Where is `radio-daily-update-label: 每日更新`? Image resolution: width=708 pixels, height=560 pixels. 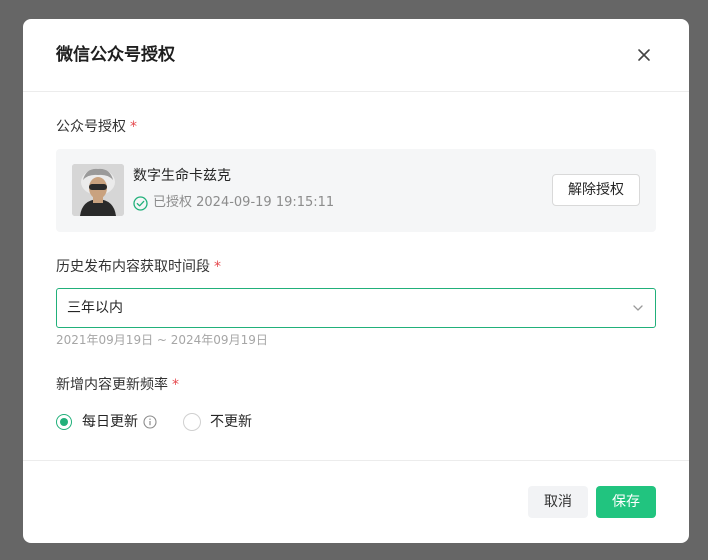
radio-daily-update-label: 每日更新 is located at coordinates (110, 422).